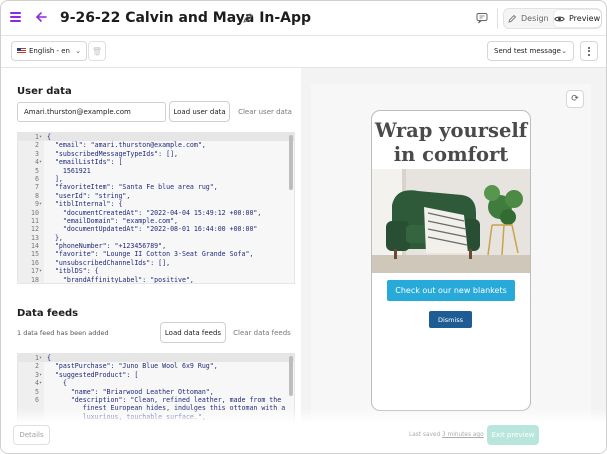 Image resolution: width=607 pixels, height=454 pixels. What do you see at coordinates (559, 18) in the screenshot?
I see `eye-icon` at bounding box center [559, 18].